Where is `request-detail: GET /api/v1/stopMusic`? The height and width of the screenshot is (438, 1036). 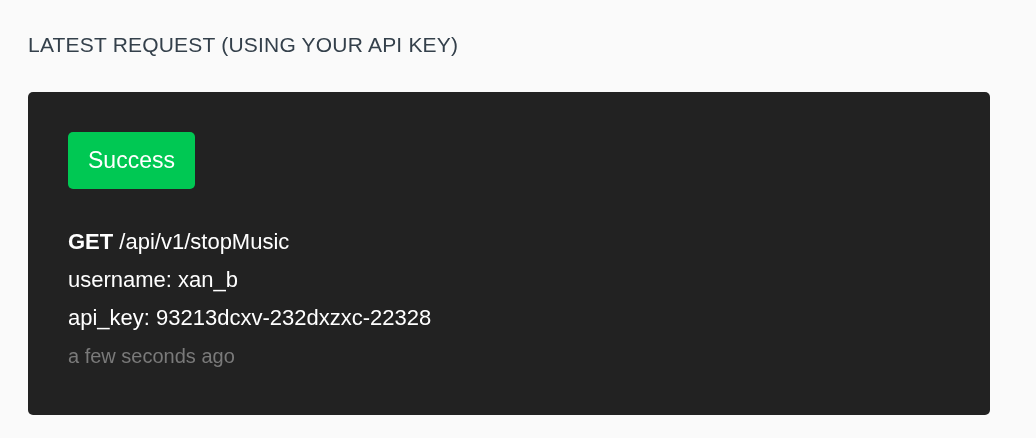
request-detail: GET /api/v1/stopMusic is located at coordinates (179, 242).